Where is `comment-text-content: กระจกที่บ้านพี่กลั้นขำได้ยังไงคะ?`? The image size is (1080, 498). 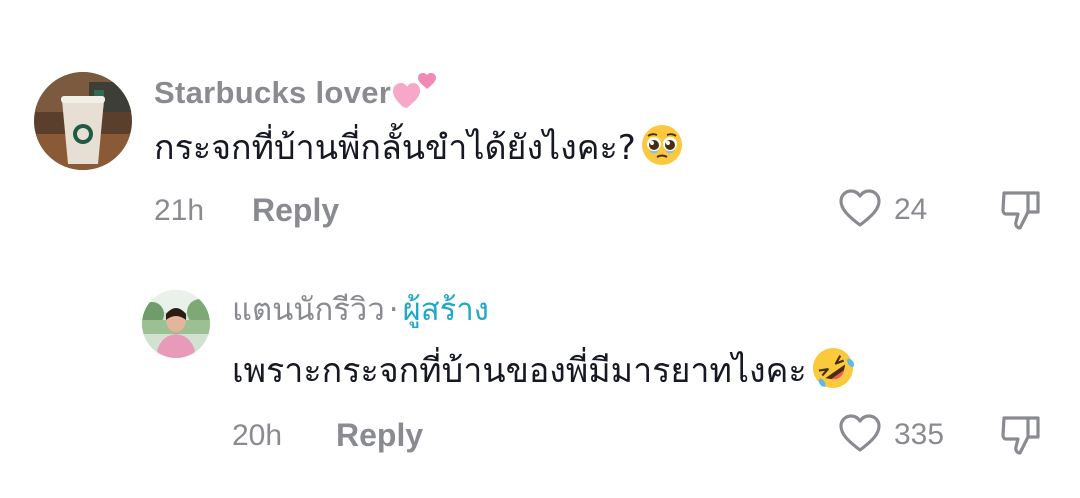 comment-text-content: กระจกที่บ้านพี่กลั้นขำได้ยังไงคะ? is located at coordinates (395, 148).